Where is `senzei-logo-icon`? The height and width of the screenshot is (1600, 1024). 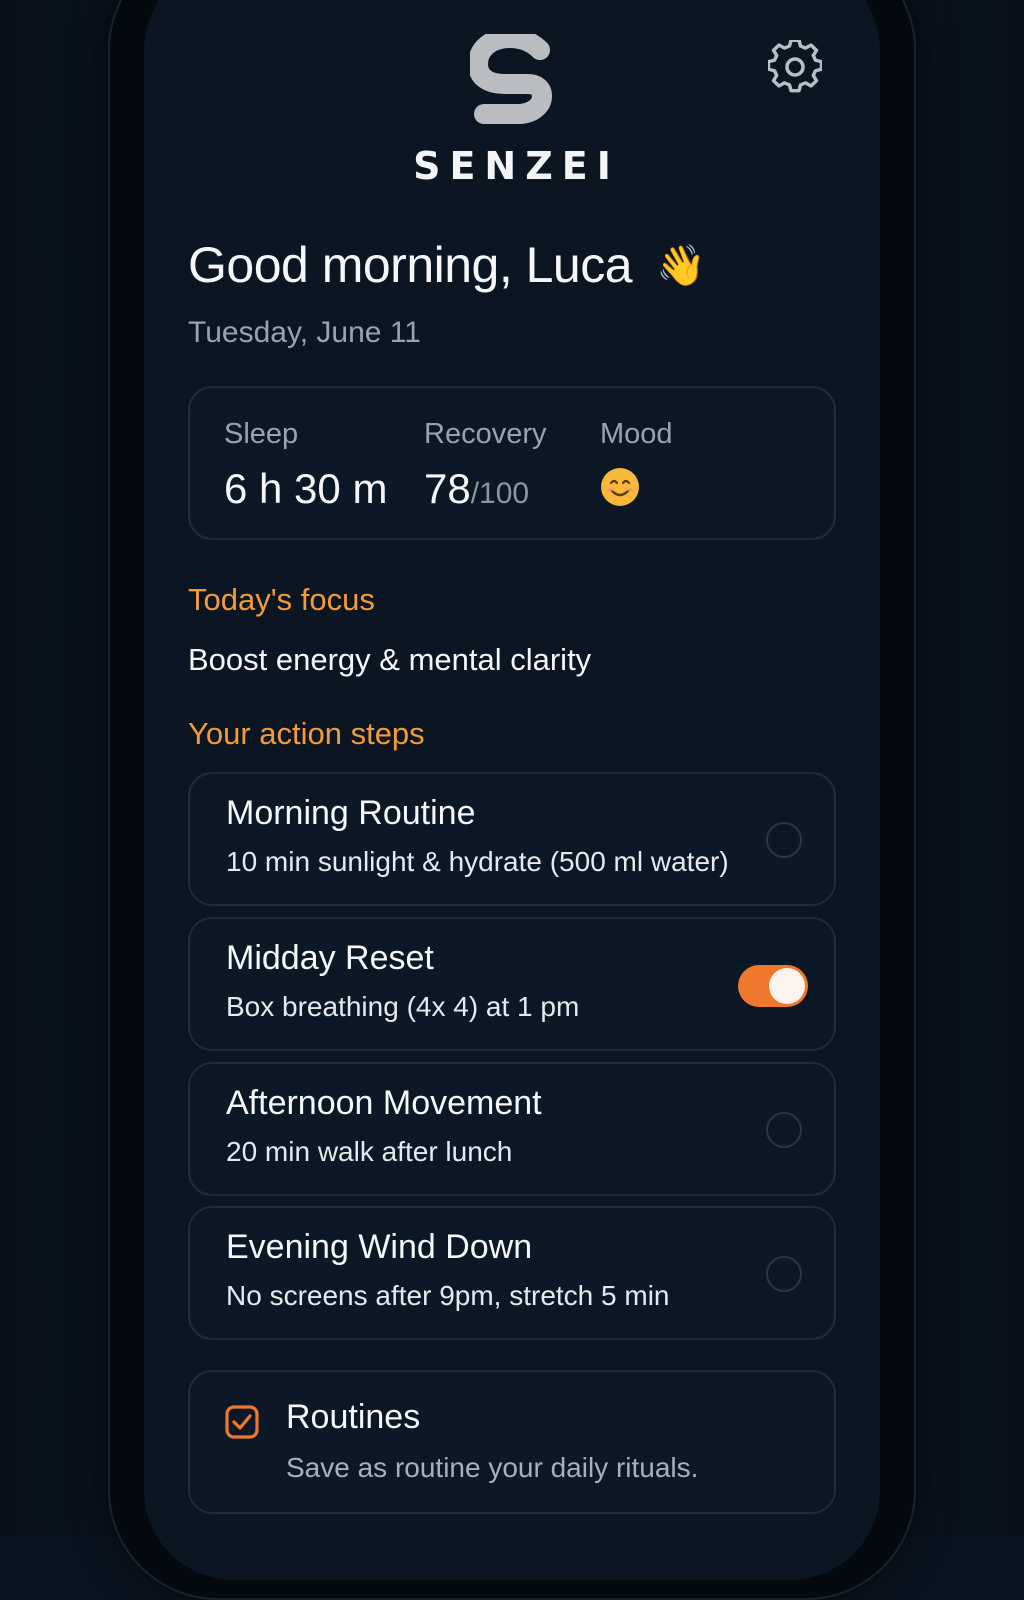 senzei-logo-icon is located at coordinates (511, 79).